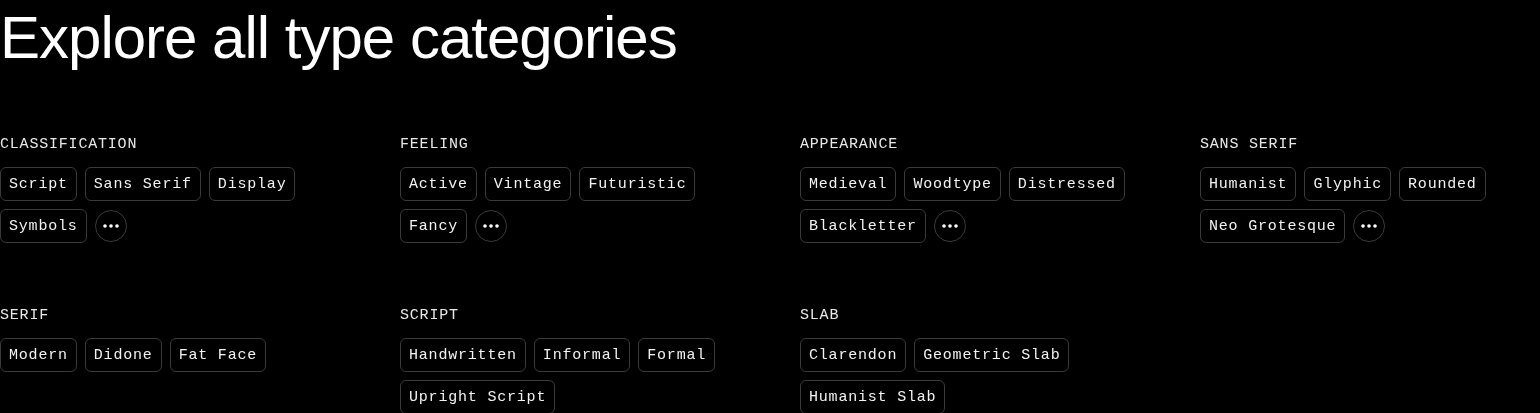 This screenshot has height=413, width=1540. I want to click on category-tag: Informal, so click(582, 355).